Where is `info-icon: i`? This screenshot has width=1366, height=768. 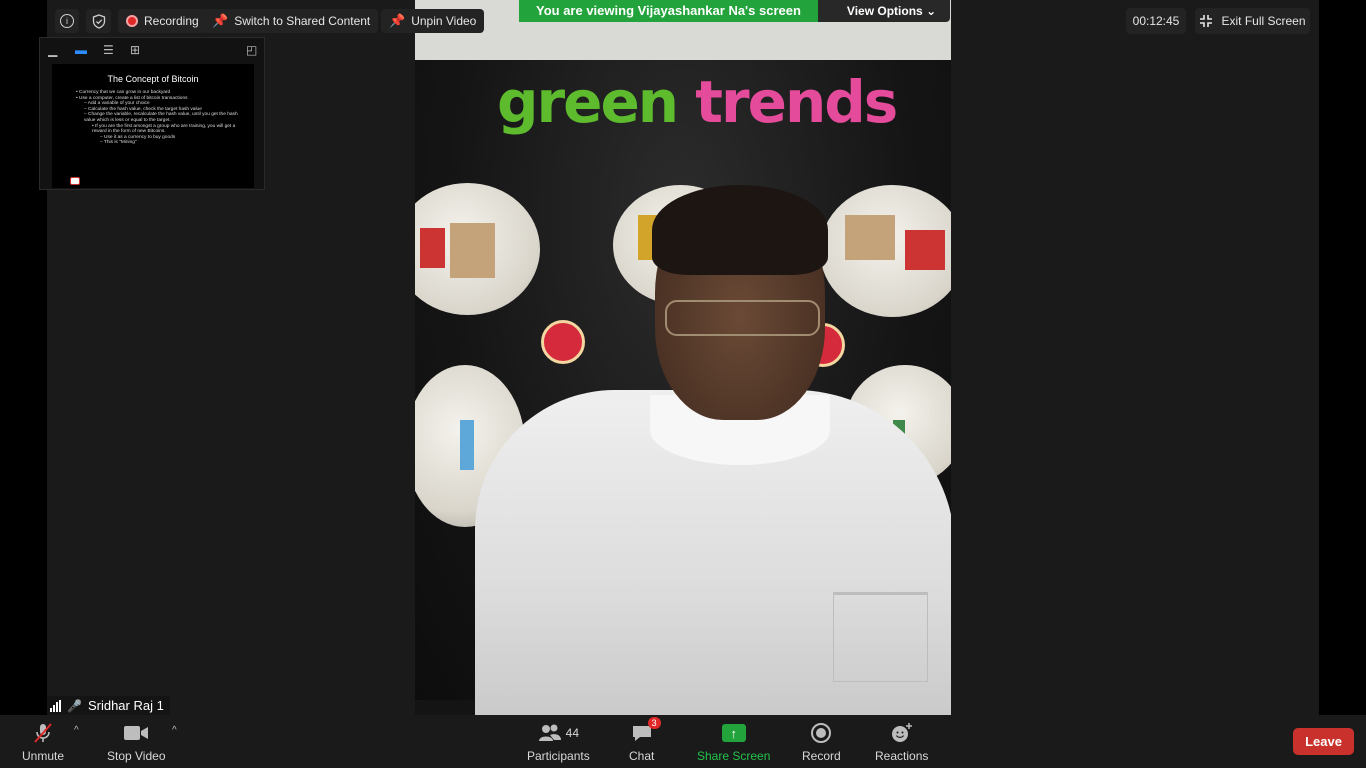
info-icon: i is located at coordinates (67, 21).